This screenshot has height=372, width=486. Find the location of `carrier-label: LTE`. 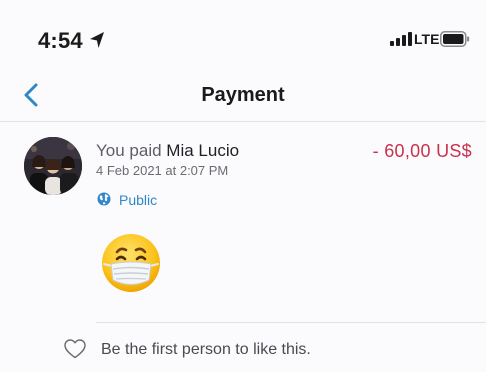

carrier-label: LTE is located at coordinates (427, 39).